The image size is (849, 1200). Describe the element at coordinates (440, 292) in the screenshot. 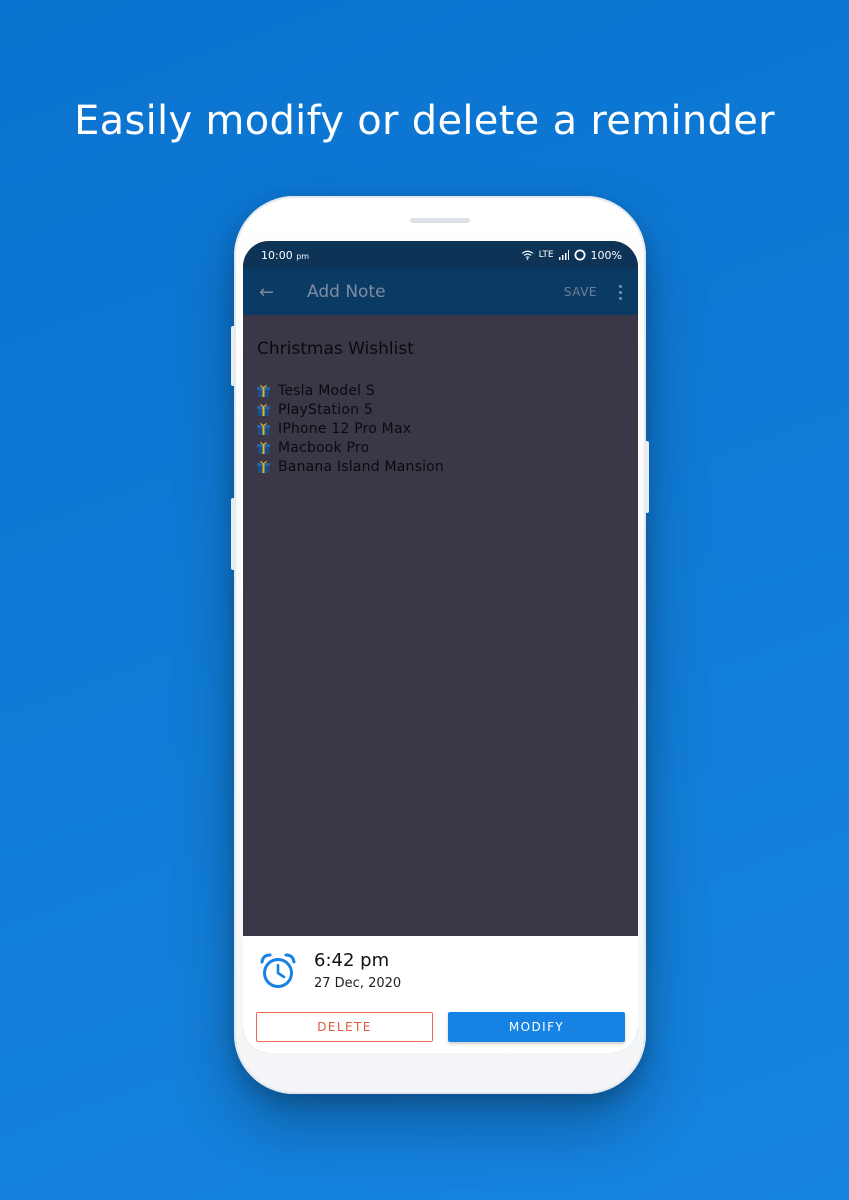

I see `app-bar: ← Add Note SAVE` at that location.